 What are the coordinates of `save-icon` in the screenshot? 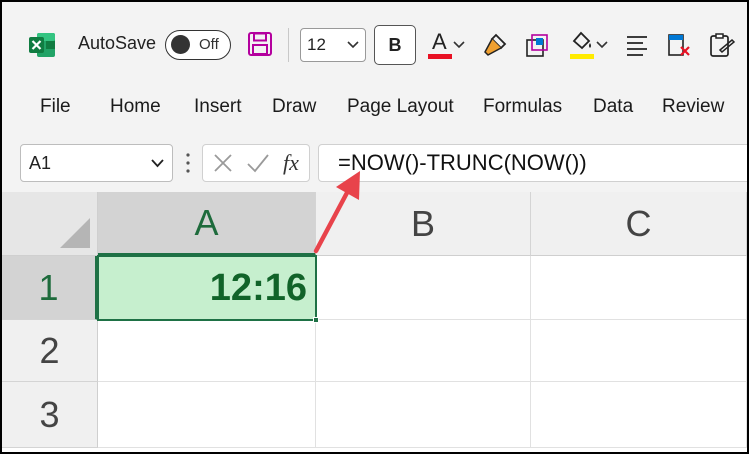 It's located at (260, 44).